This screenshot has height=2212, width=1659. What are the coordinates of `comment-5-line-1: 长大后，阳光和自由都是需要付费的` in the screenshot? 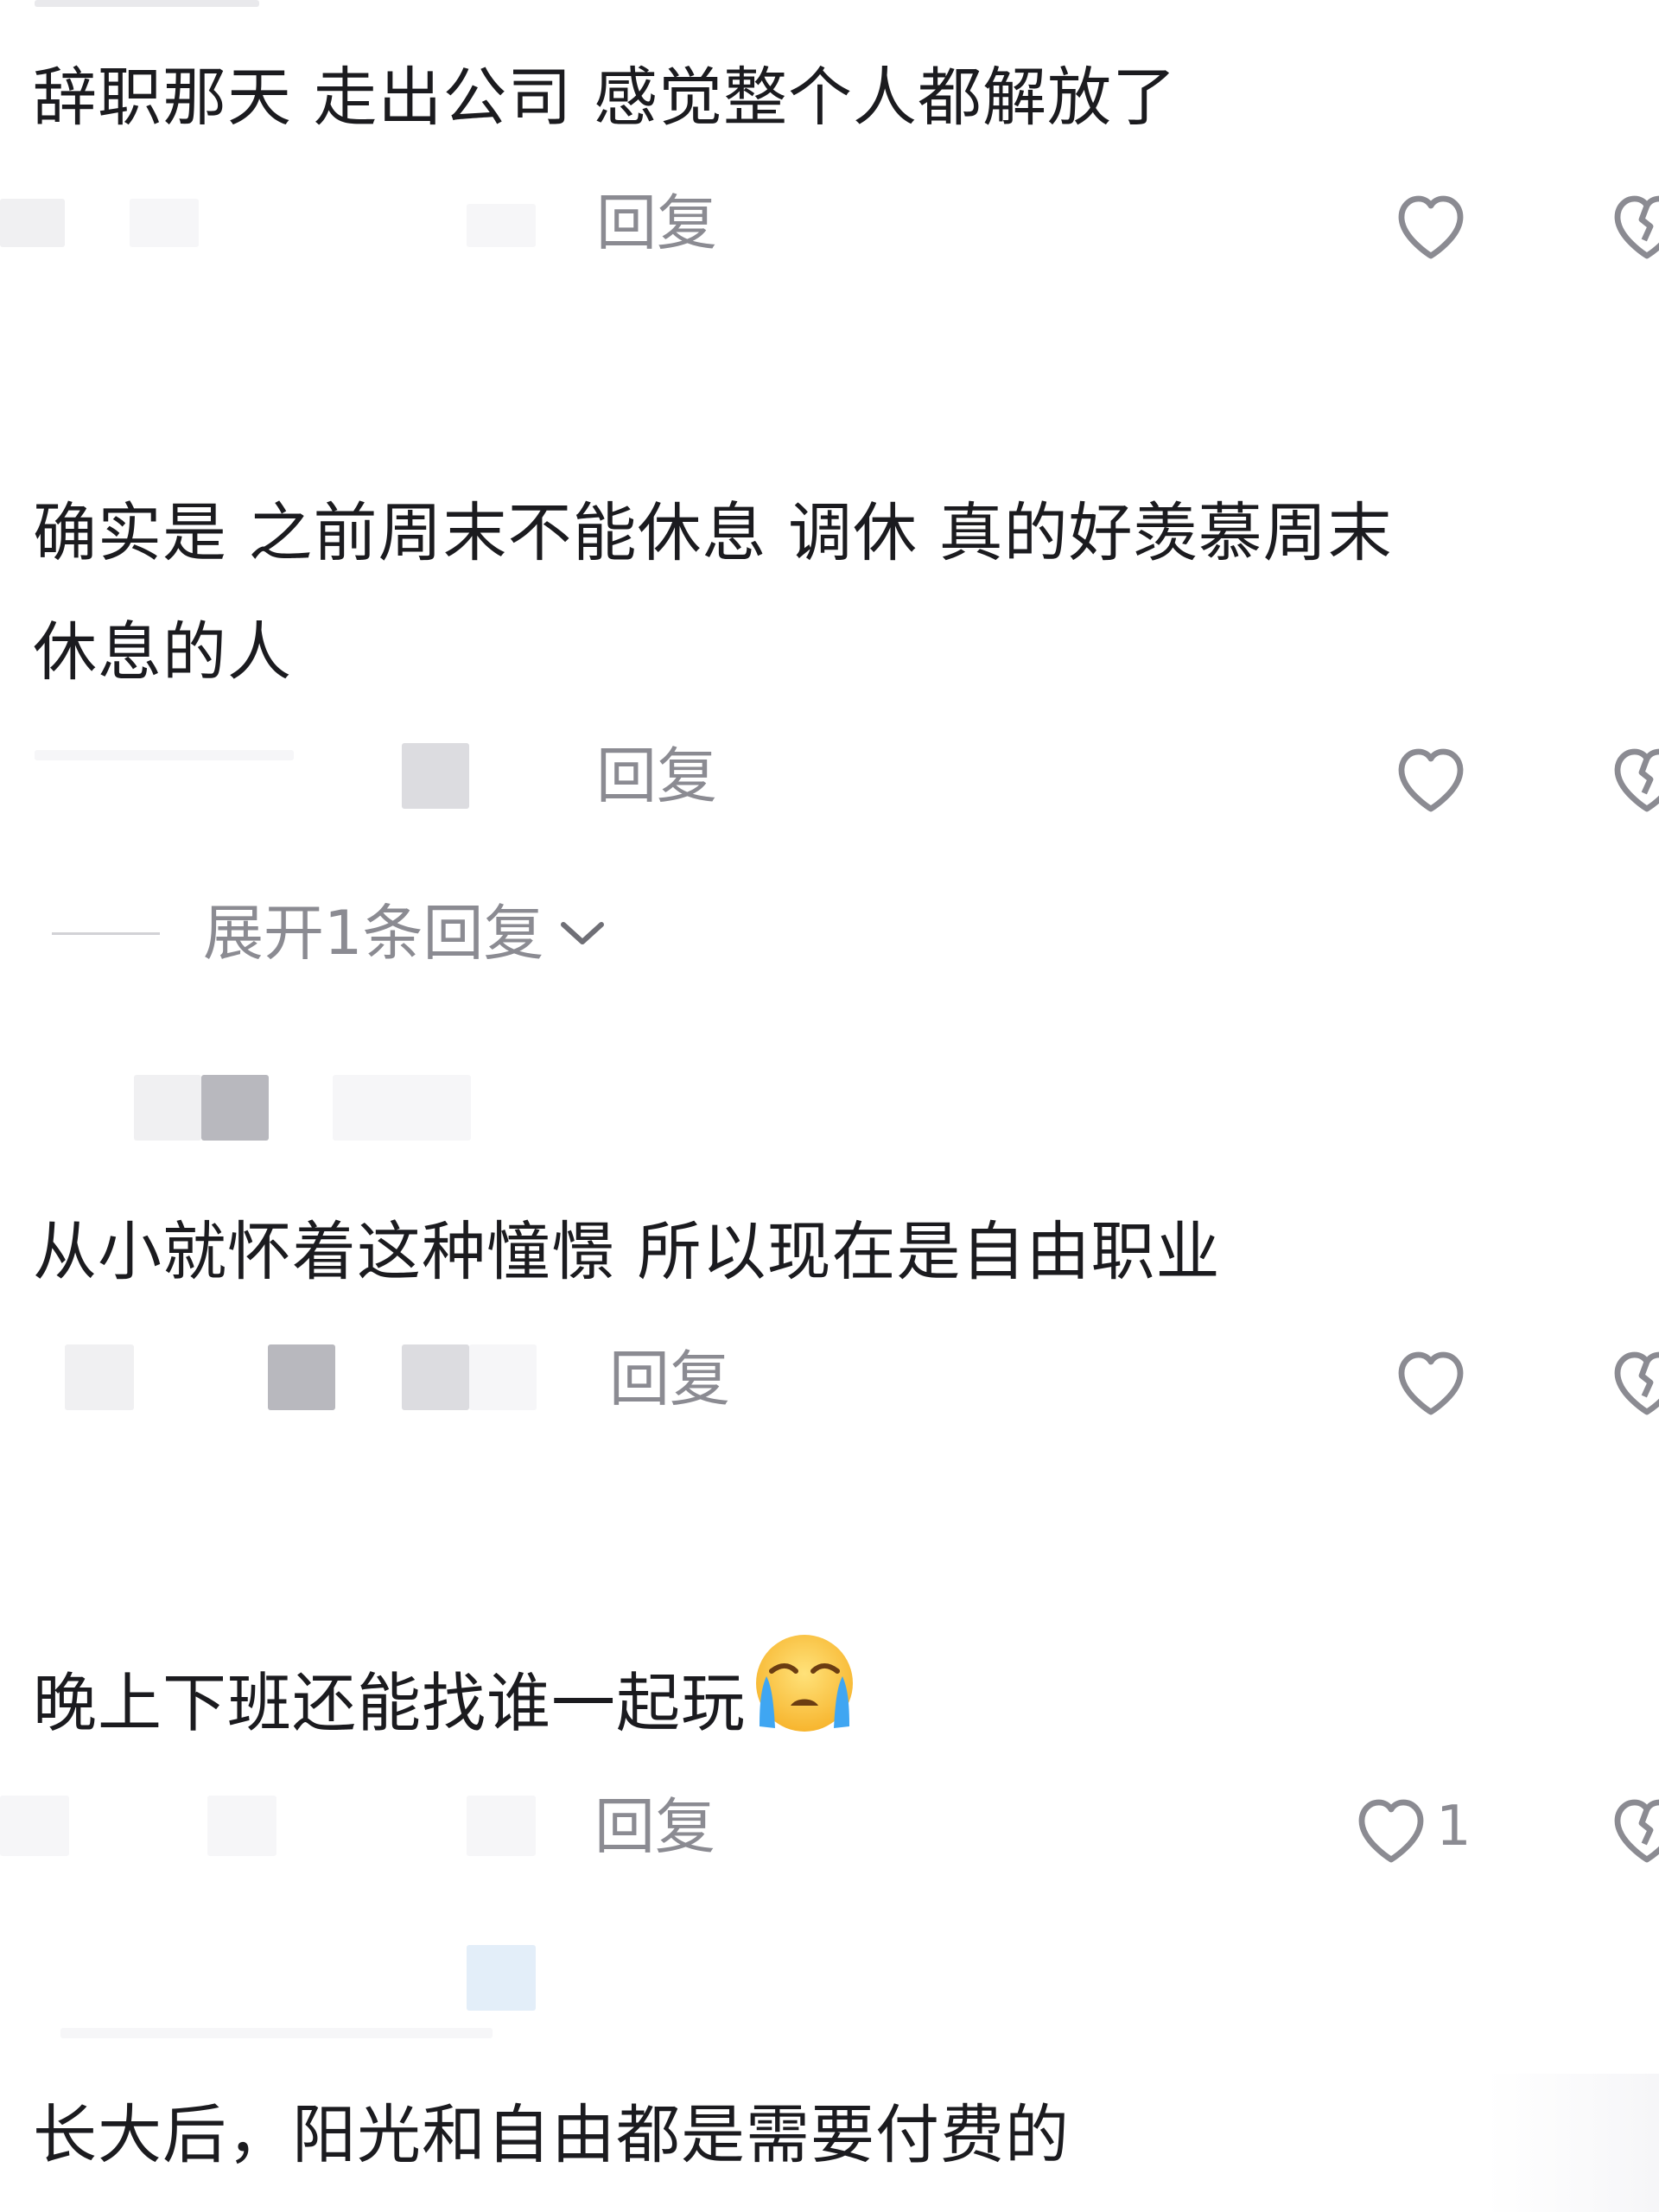 It's located at (551, 2135).